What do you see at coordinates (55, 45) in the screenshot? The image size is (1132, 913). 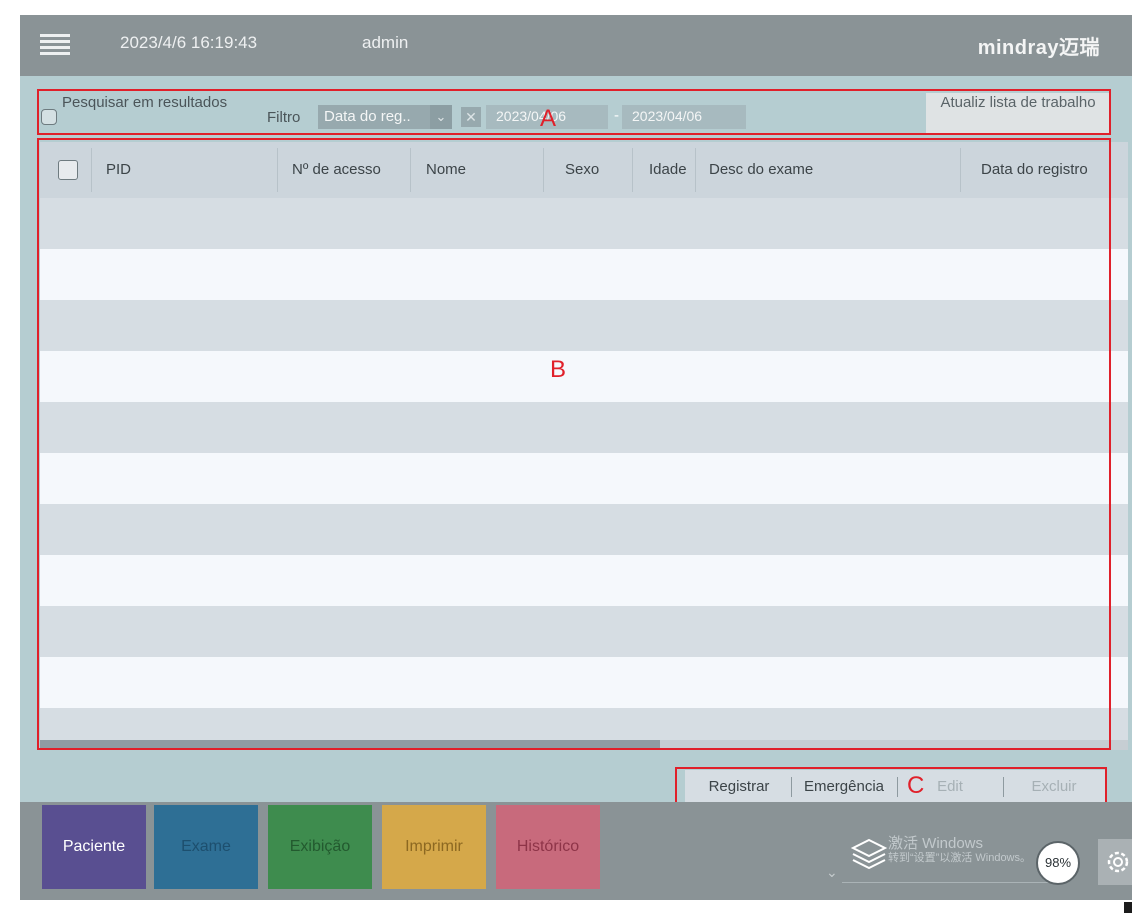 I see `hamburger-menu-icon` at bounding box center [55, 45].